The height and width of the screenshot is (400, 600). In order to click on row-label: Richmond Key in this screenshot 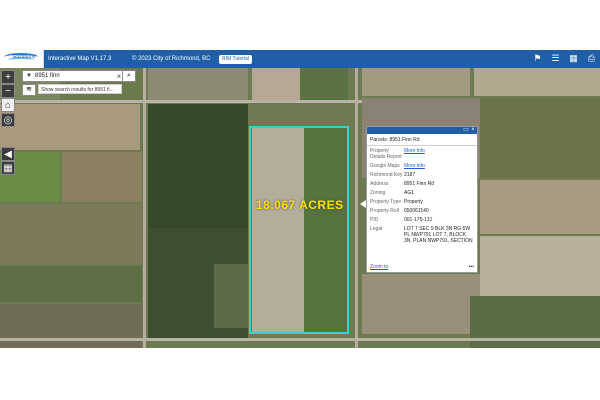, I will do `click(386, 175)`.